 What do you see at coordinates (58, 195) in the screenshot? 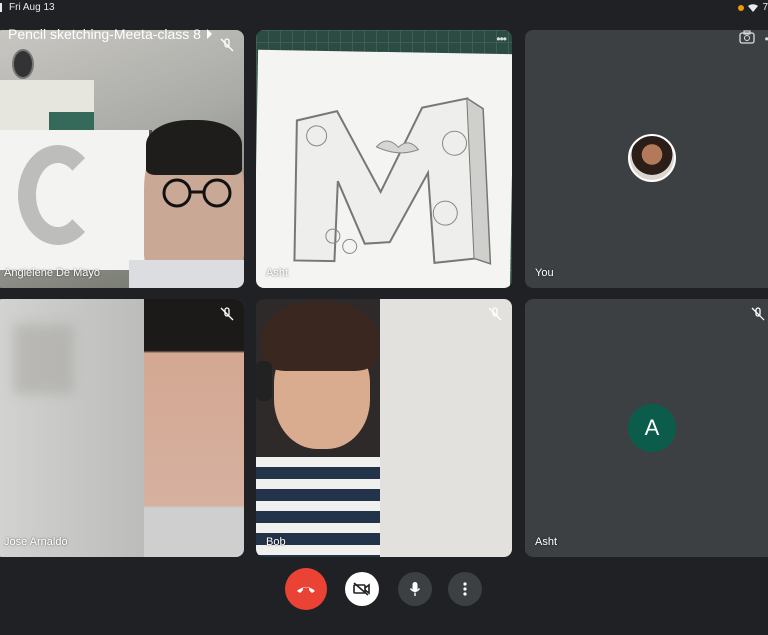
I see `sketch-letter-c` at bounding box center [58, 195].